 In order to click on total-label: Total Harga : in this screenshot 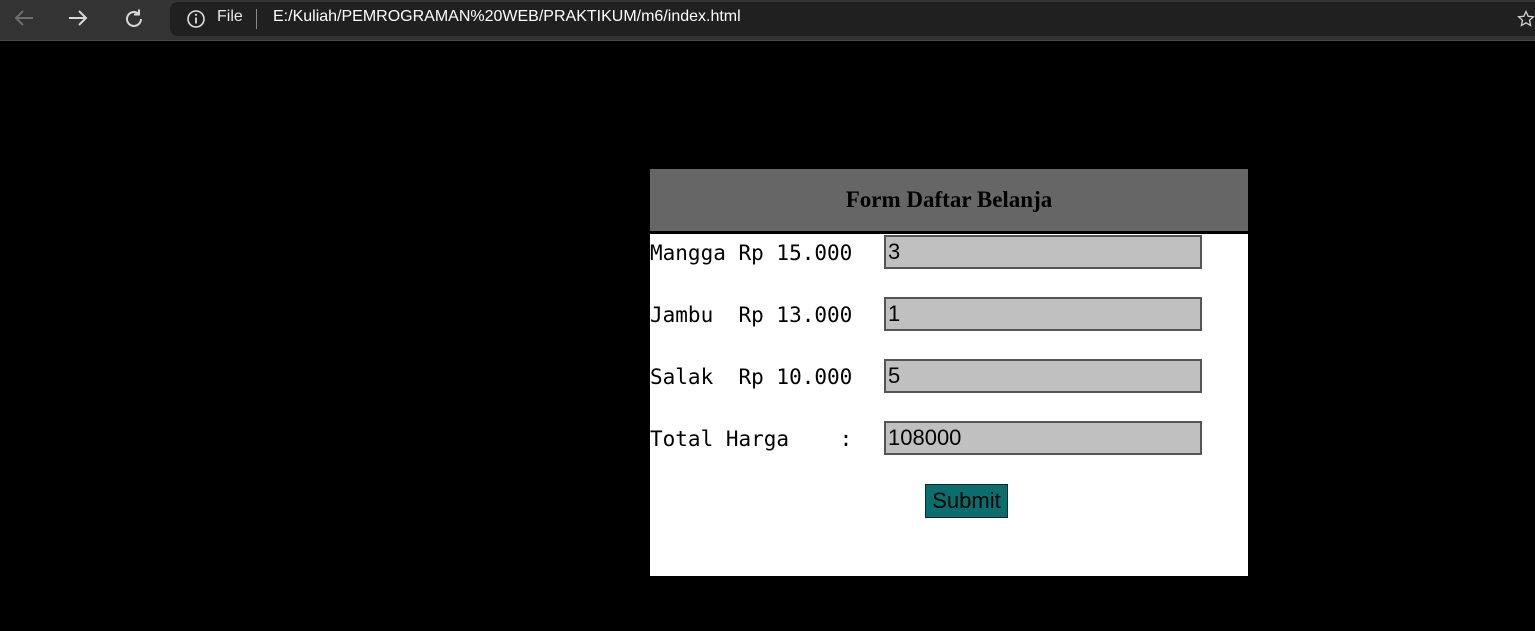, I will do `click(751, 439)`.